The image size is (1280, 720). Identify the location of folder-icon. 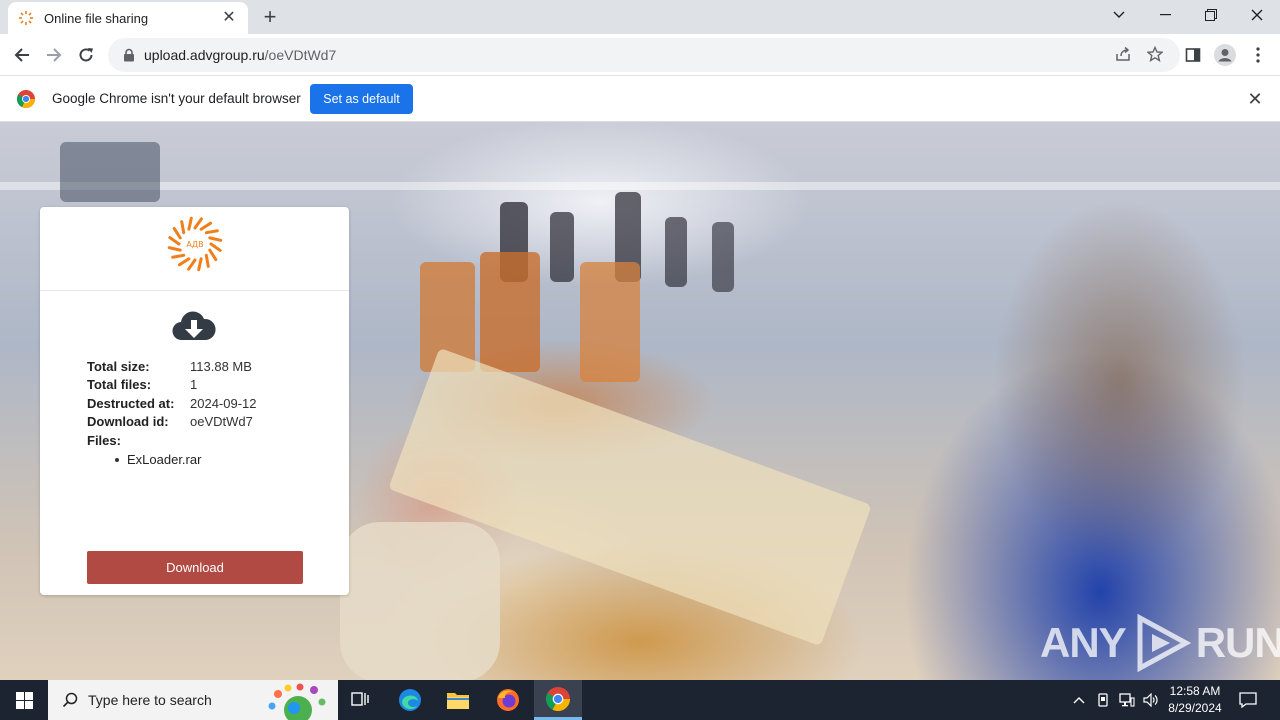
(458, 701).